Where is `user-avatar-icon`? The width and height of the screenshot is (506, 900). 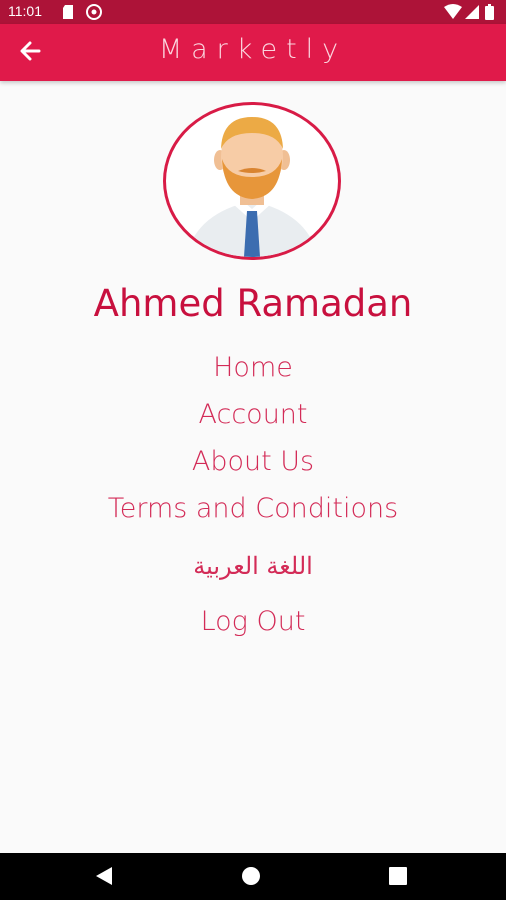
user-avatar-icon is located at coordinates (252, 187).